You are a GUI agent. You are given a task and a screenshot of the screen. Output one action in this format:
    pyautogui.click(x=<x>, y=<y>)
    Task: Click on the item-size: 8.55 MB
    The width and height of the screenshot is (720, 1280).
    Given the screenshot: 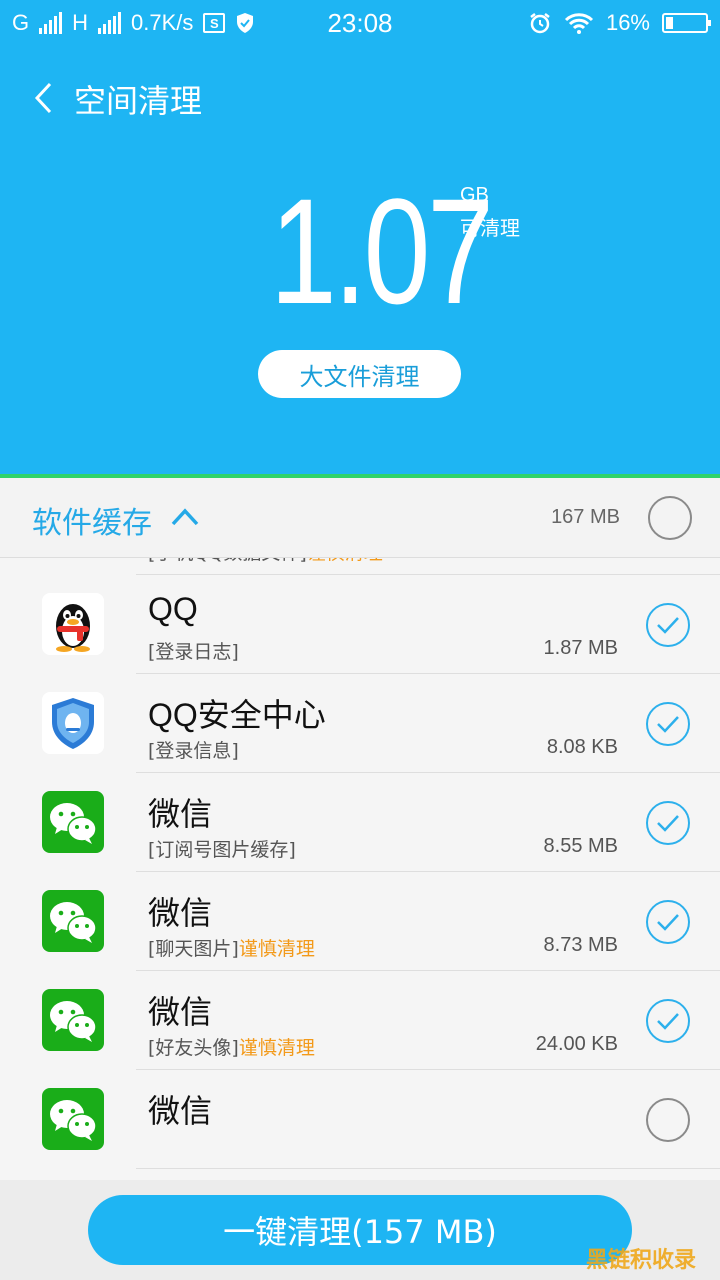 What is the action you would take?
    pyautogui.click(x=580, y=846)
    